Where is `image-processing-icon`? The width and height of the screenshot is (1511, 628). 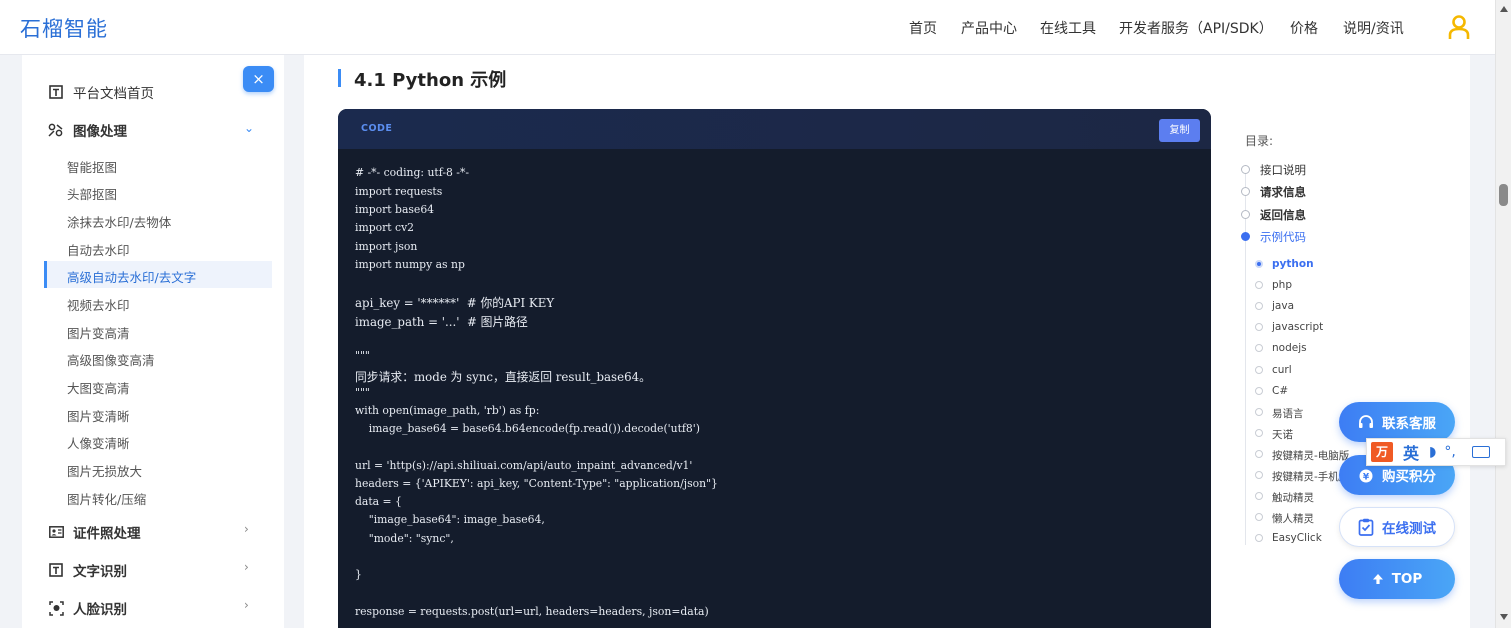
image-processing-icon is located at coordinates (56, 130).